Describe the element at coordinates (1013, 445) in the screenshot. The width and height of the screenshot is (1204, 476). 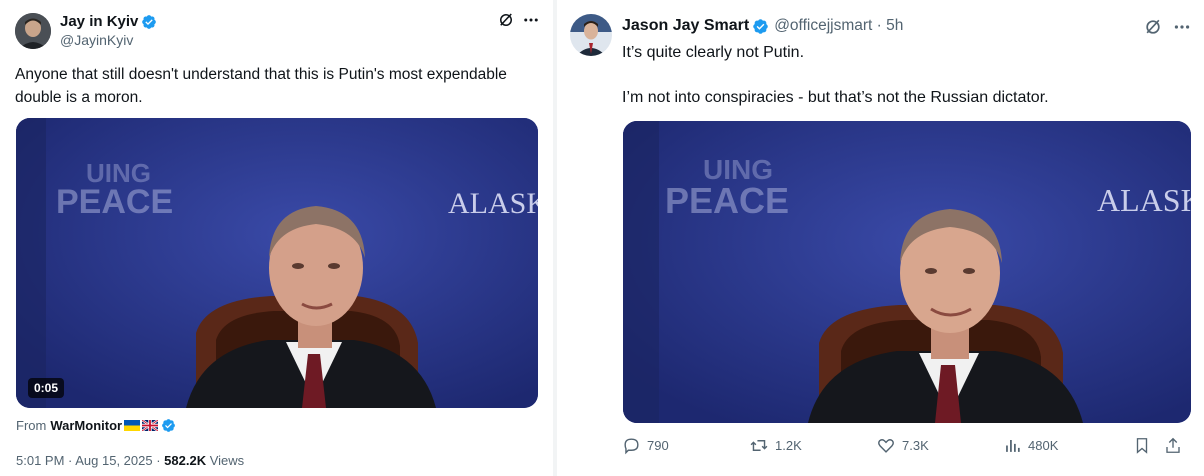
I see `views-icon` at that location.